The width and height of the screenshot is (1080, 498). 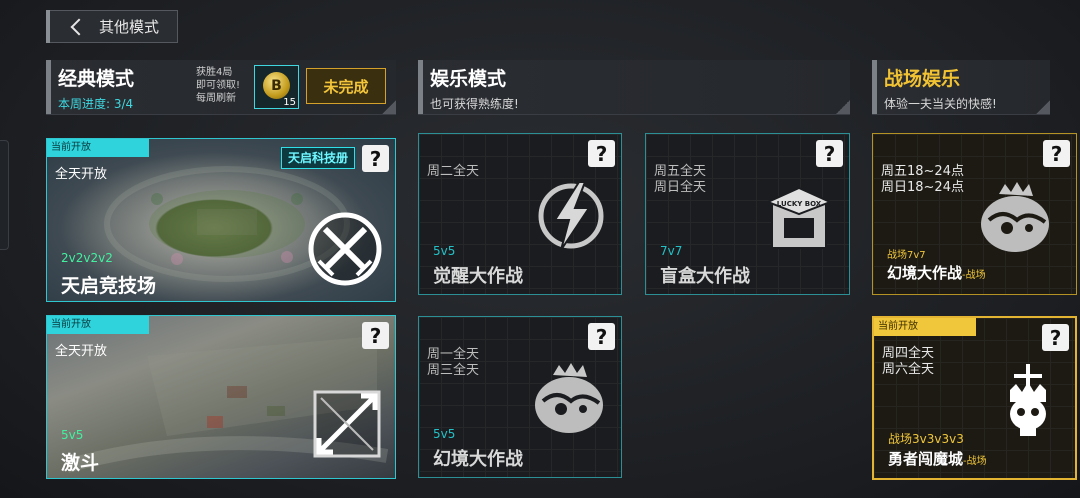 What do you see at coordinates (937, 459) in the screenshot?
I see `mode-name: 勇者闯魔城-战场` at bounding box center [937, 459].